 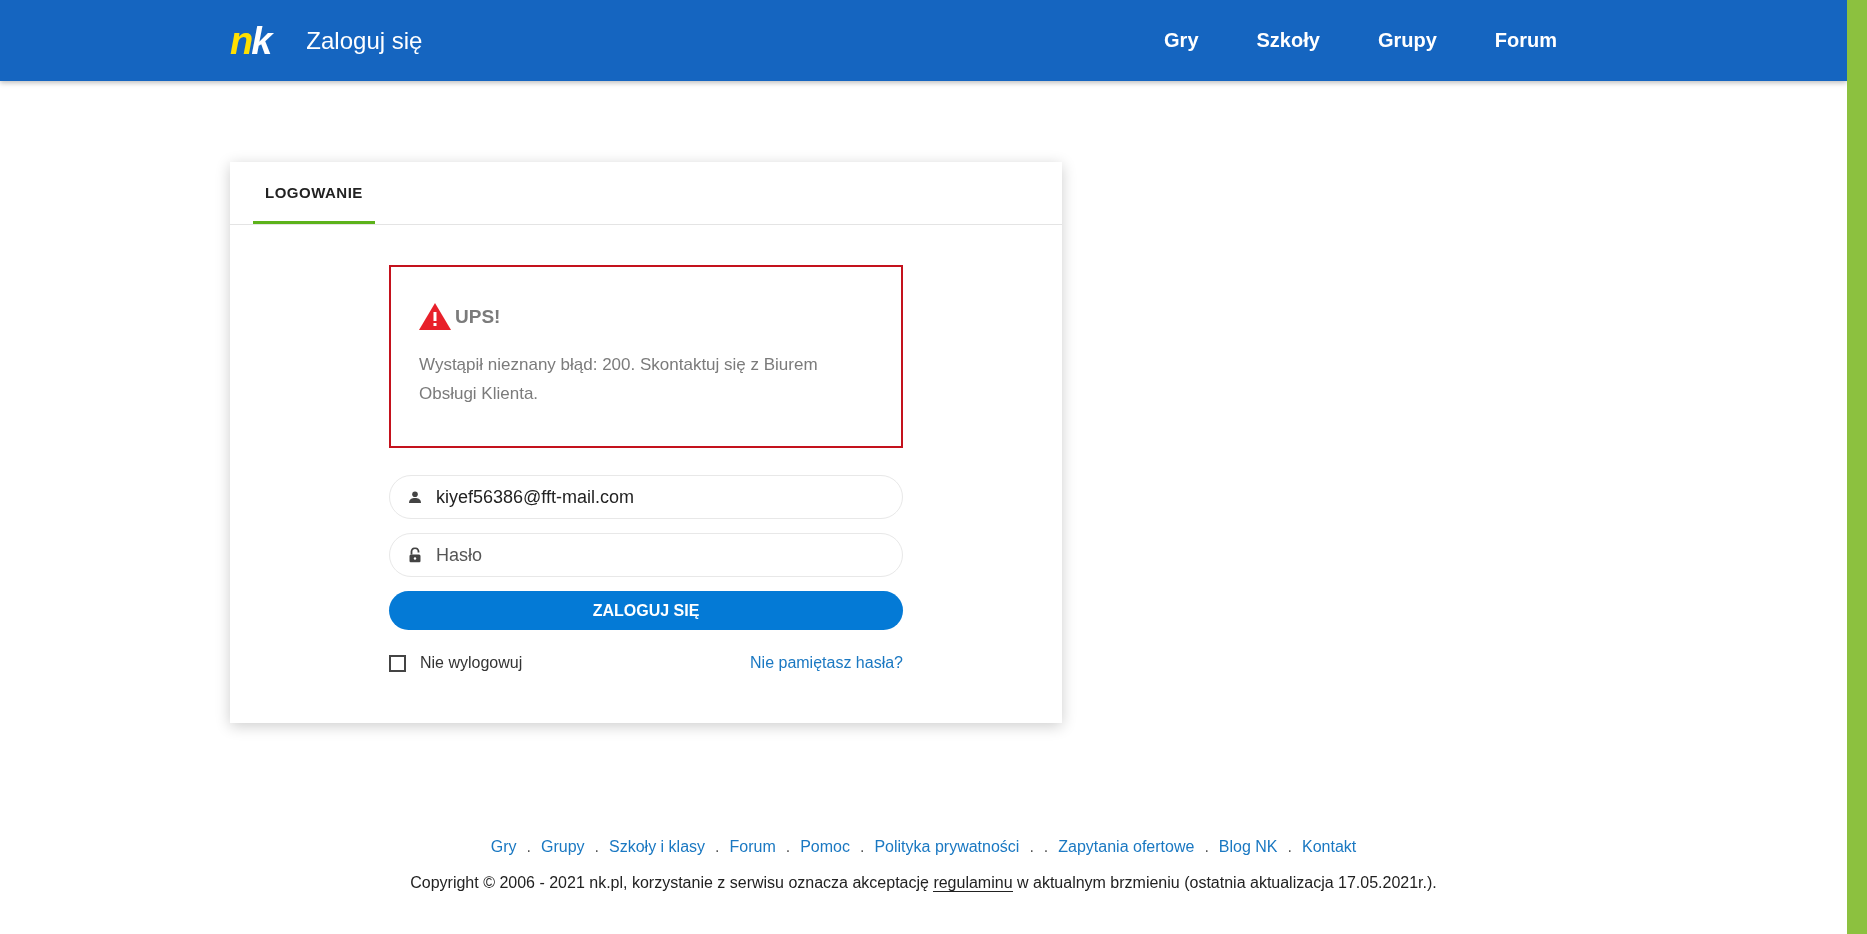 What do you see at coordinates (646, 555) in the screenshot?
I see `password-field: Hasło` at bounding box center [646, 555].